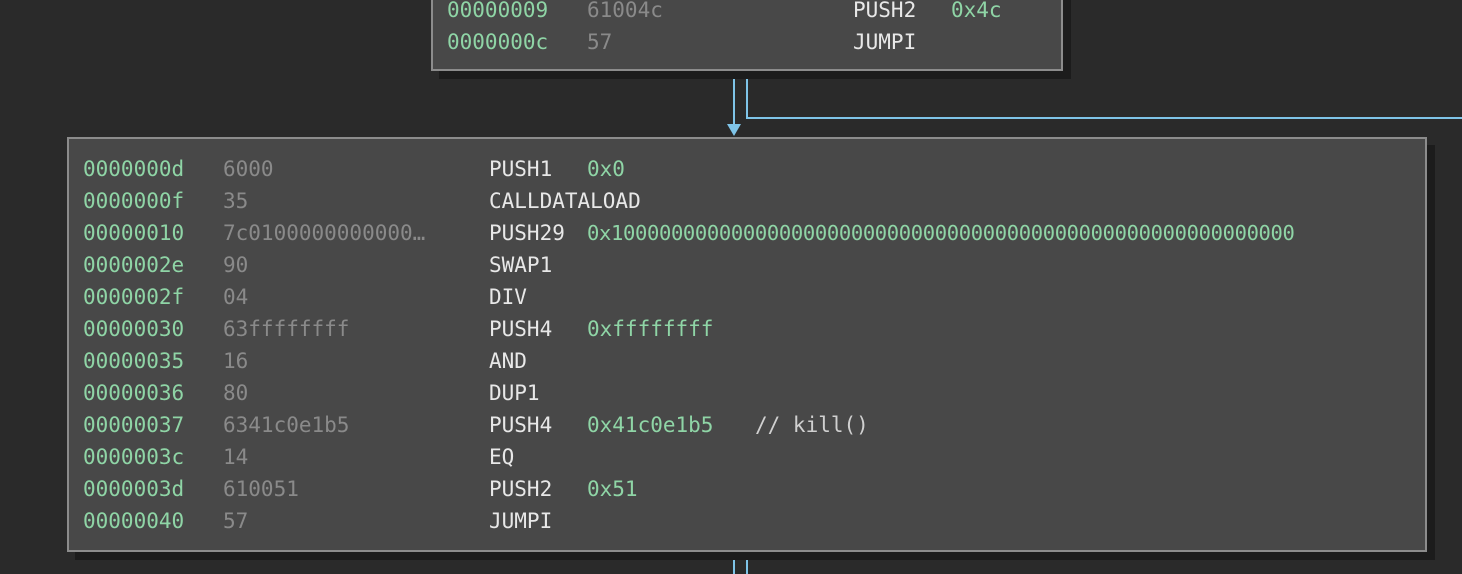 The image size is (1462, 574). I want to click on instruction-address: 0000003d, so click(133, 489).